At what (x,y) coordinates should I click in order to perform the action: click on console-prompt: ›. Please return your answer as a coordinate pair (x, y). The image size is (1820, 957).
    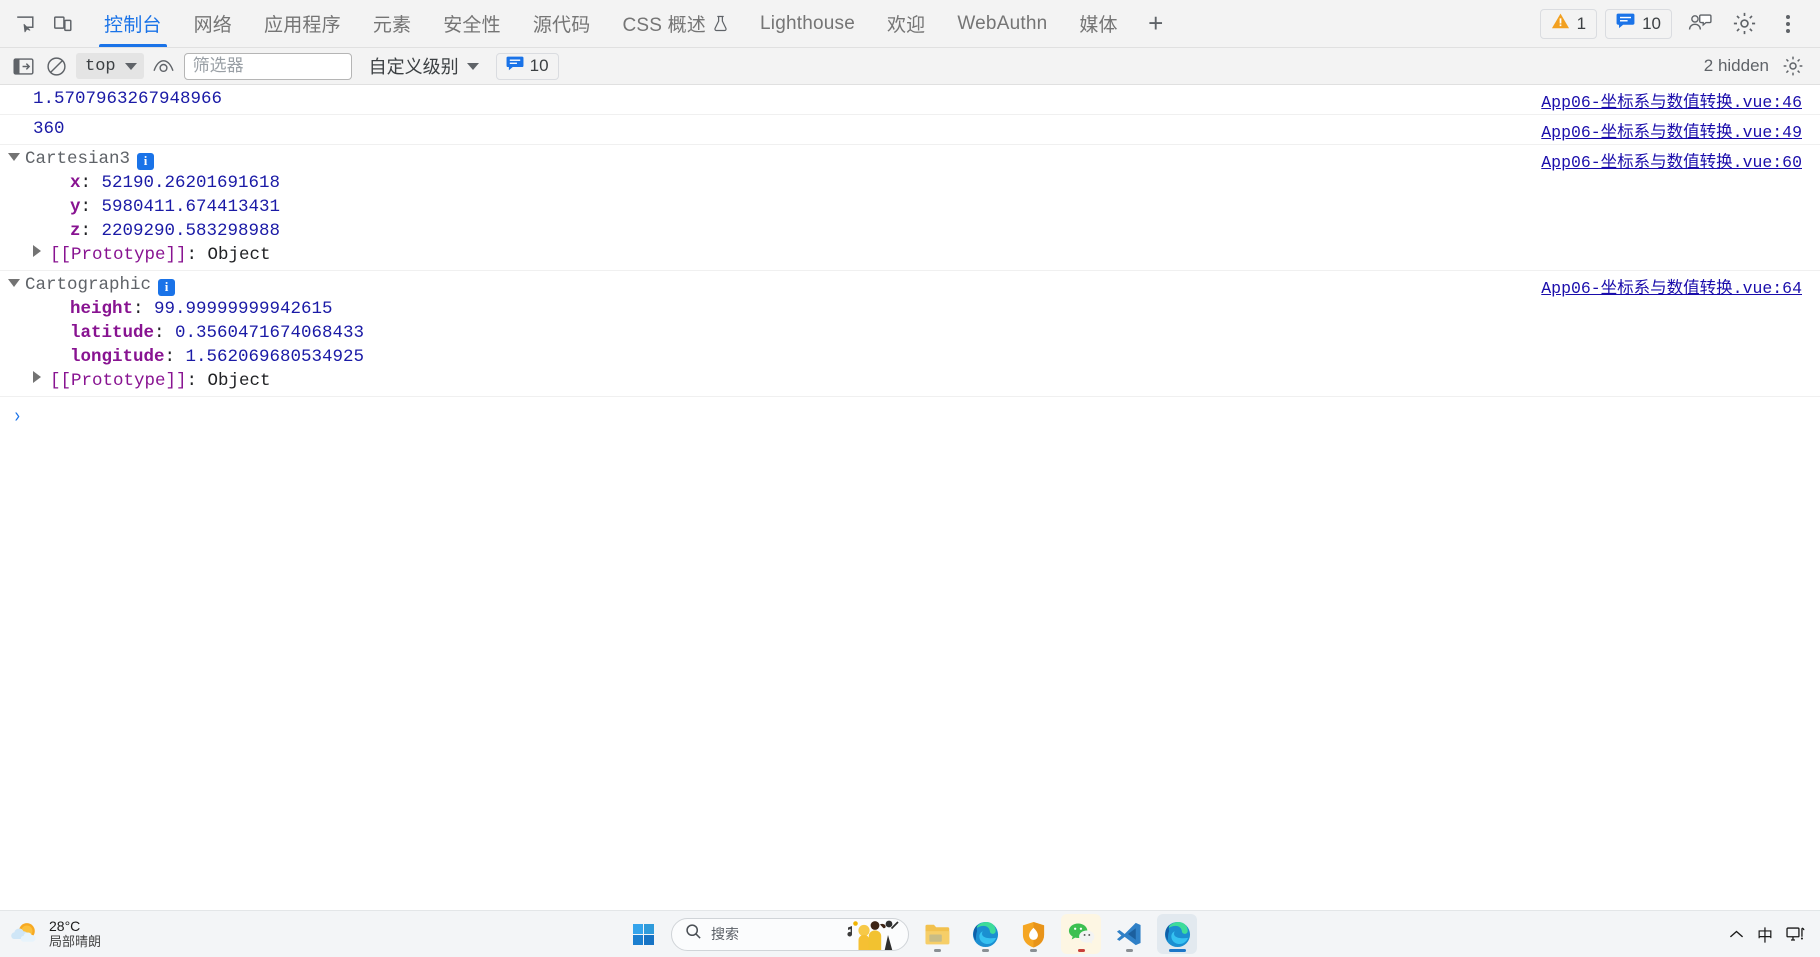
    Looking at the image, I should click on (910, 412).